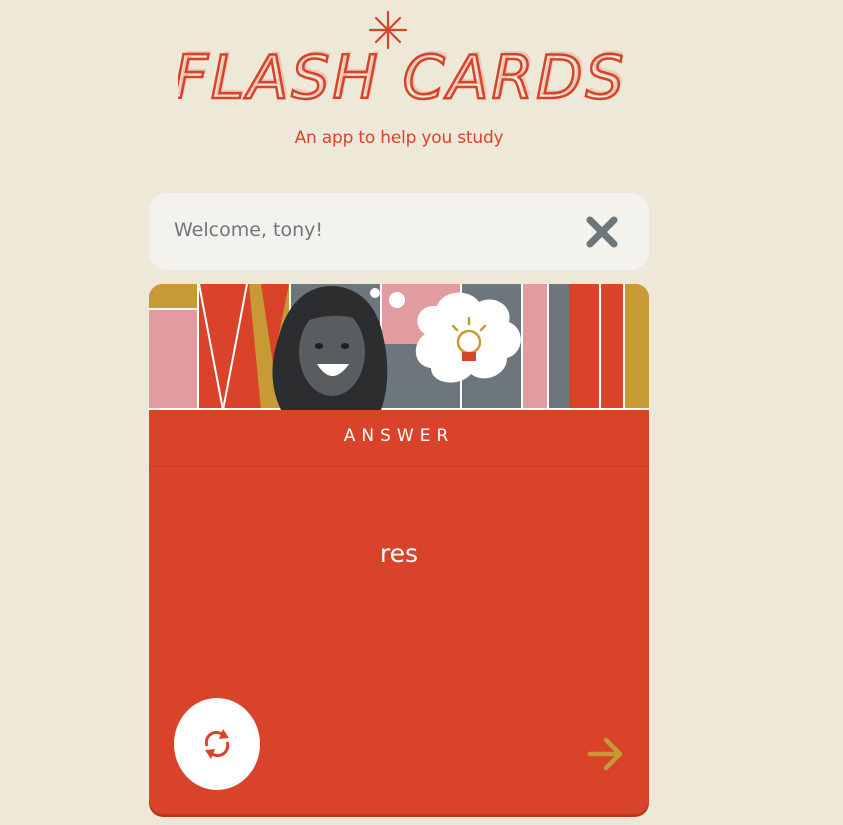 This screenshot has width=843, height=825. I want to click on flip-card-button, so click(217, 744).